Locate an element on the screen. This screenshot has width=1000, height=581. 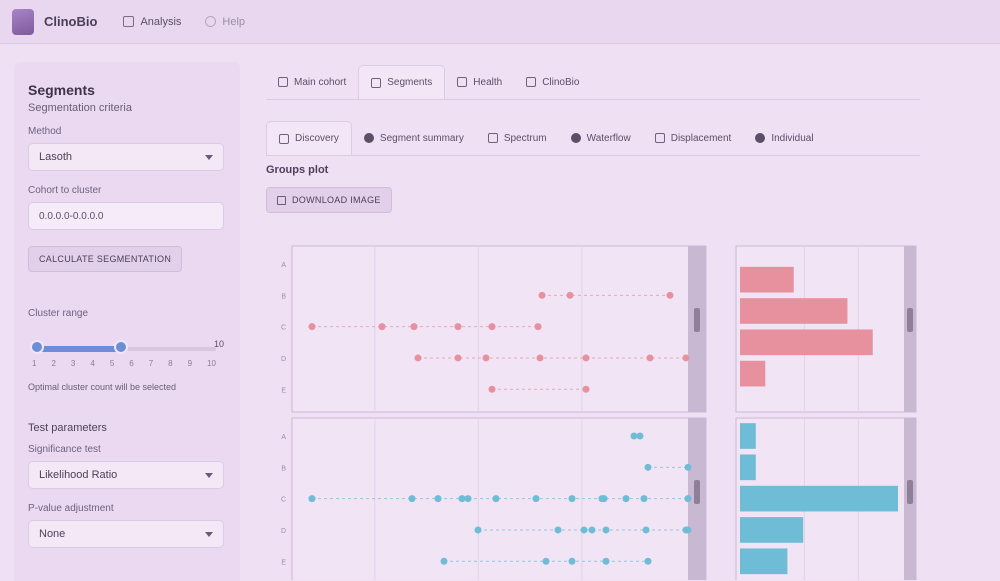
method-label: Method is located at coordinates (45, 131).